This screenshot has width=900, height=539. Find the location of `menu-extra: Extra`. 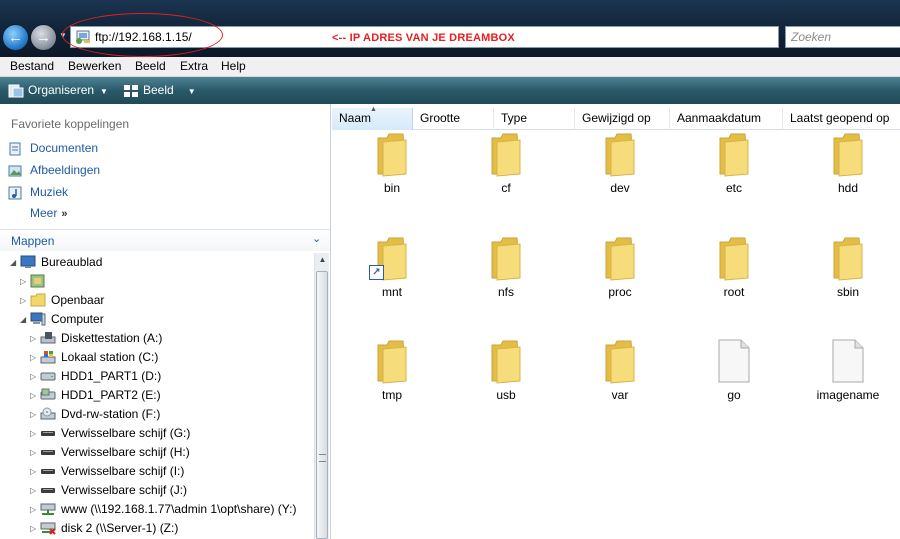

menu-extra: Extra is located at coordinates (194, 66).